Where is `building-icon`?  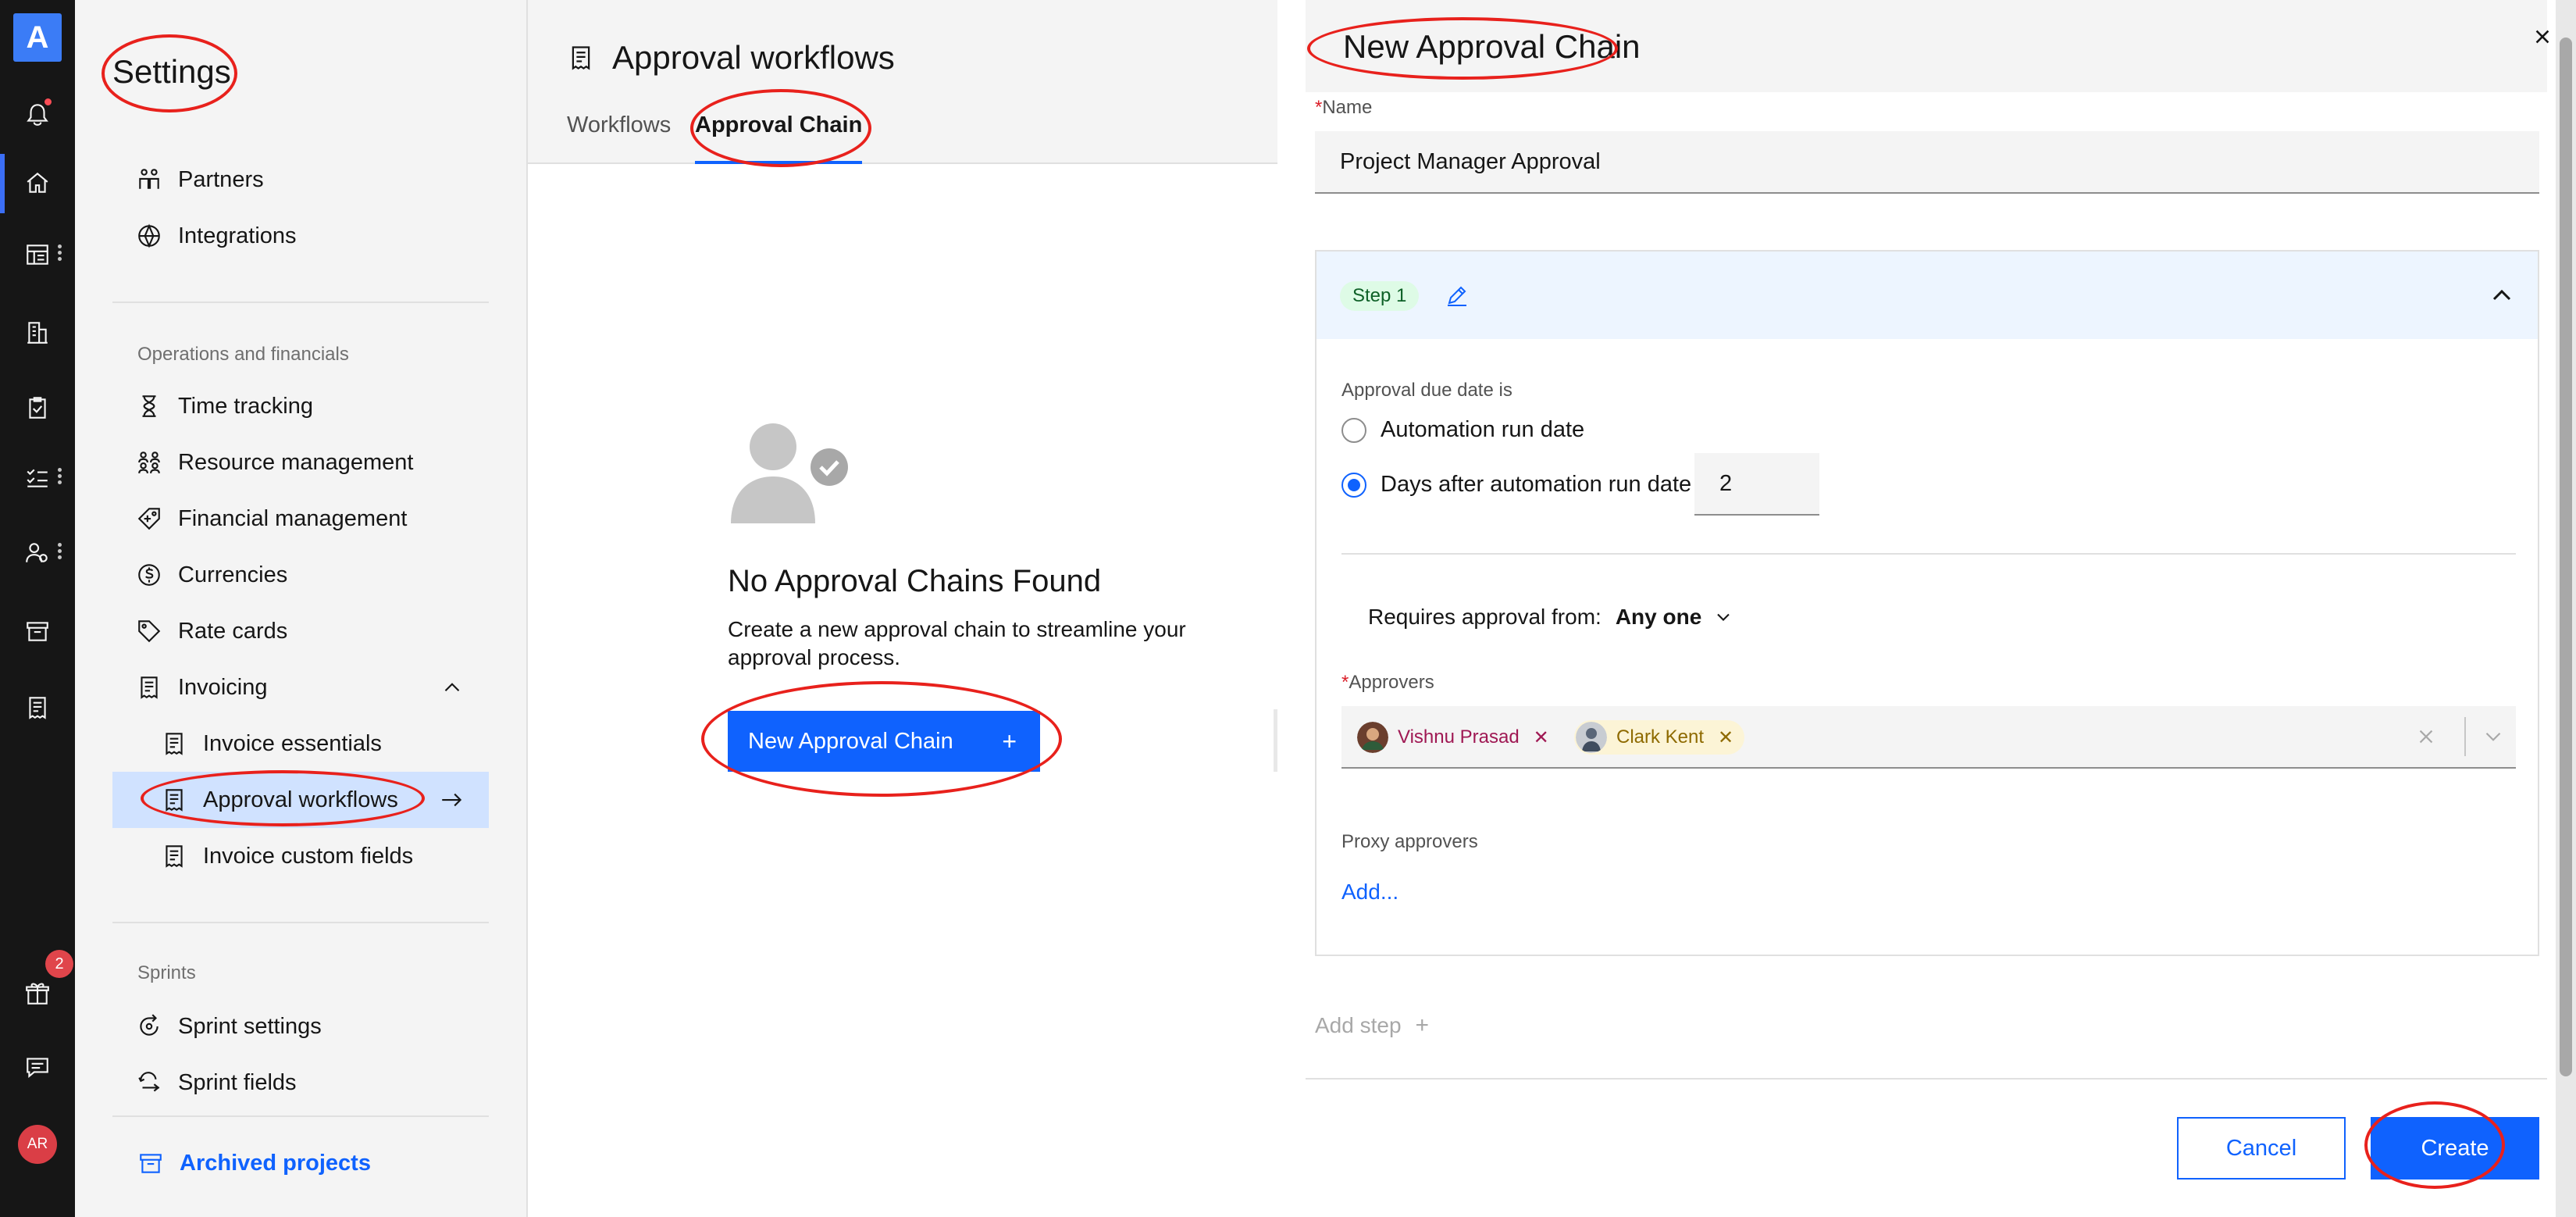 building-icon is located at coordinates (38, 333).